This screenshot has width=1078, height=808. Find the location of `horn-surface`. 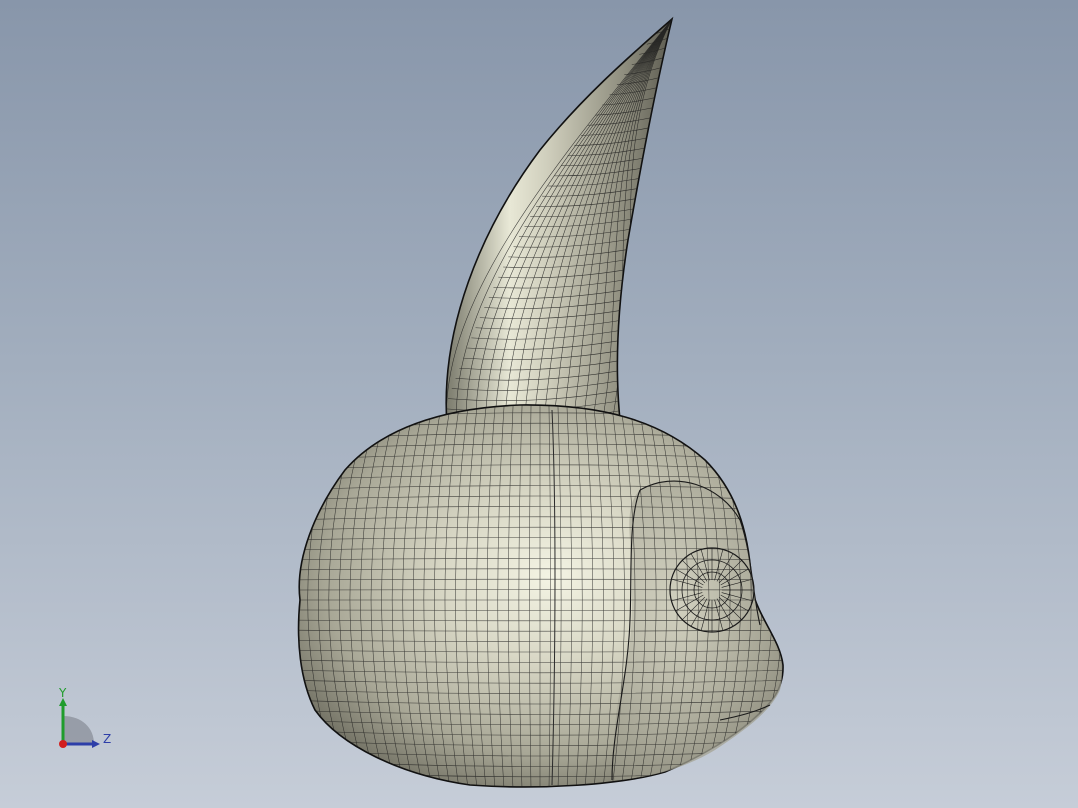

horn-surface is located at coordinates (559, 222).